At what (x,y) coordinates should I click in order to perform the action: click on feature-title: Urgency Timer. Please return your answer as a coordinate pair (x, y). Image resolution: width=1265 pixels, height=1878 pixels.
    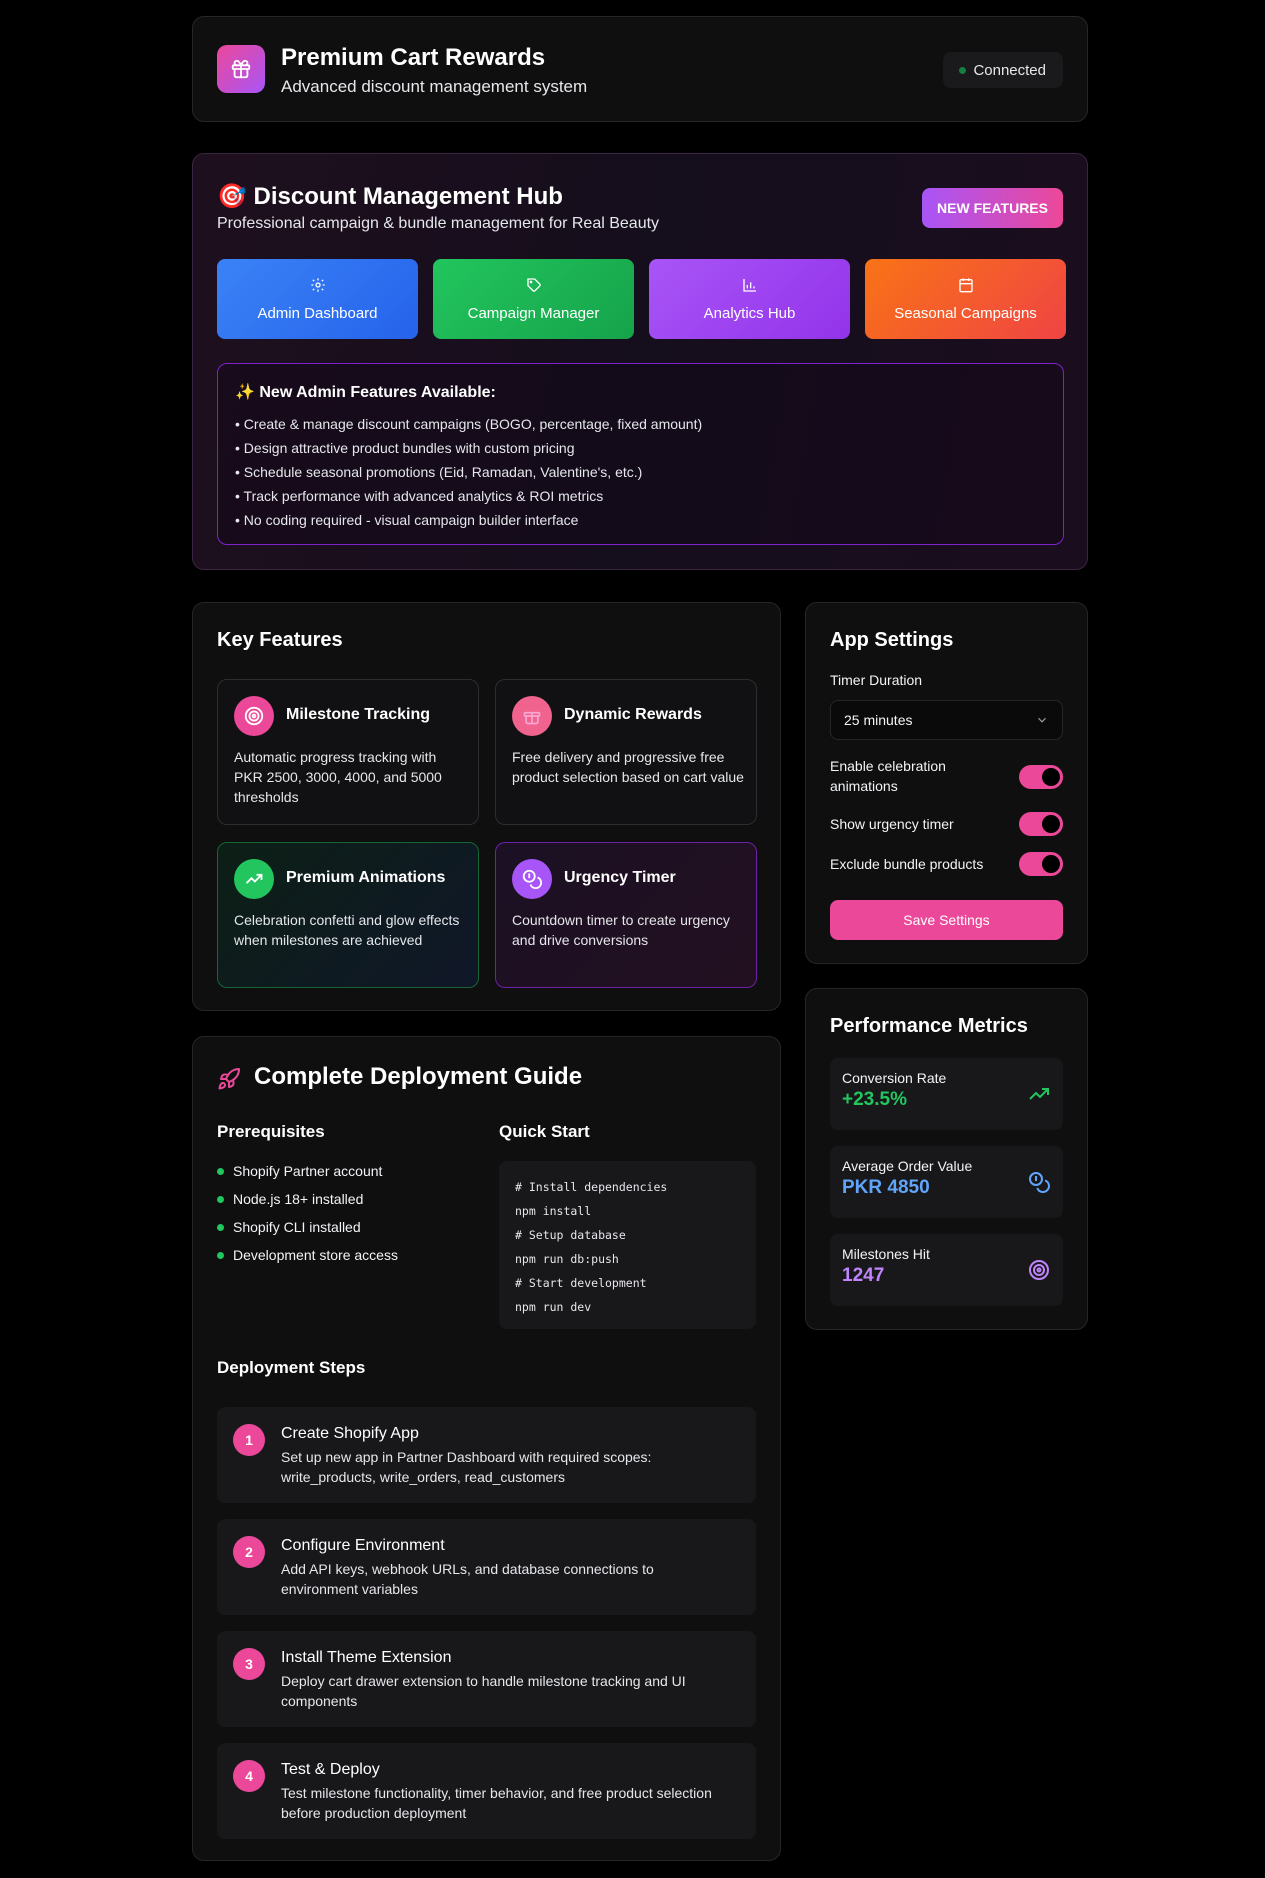
    Looking at the image, I should click on (620, 877).